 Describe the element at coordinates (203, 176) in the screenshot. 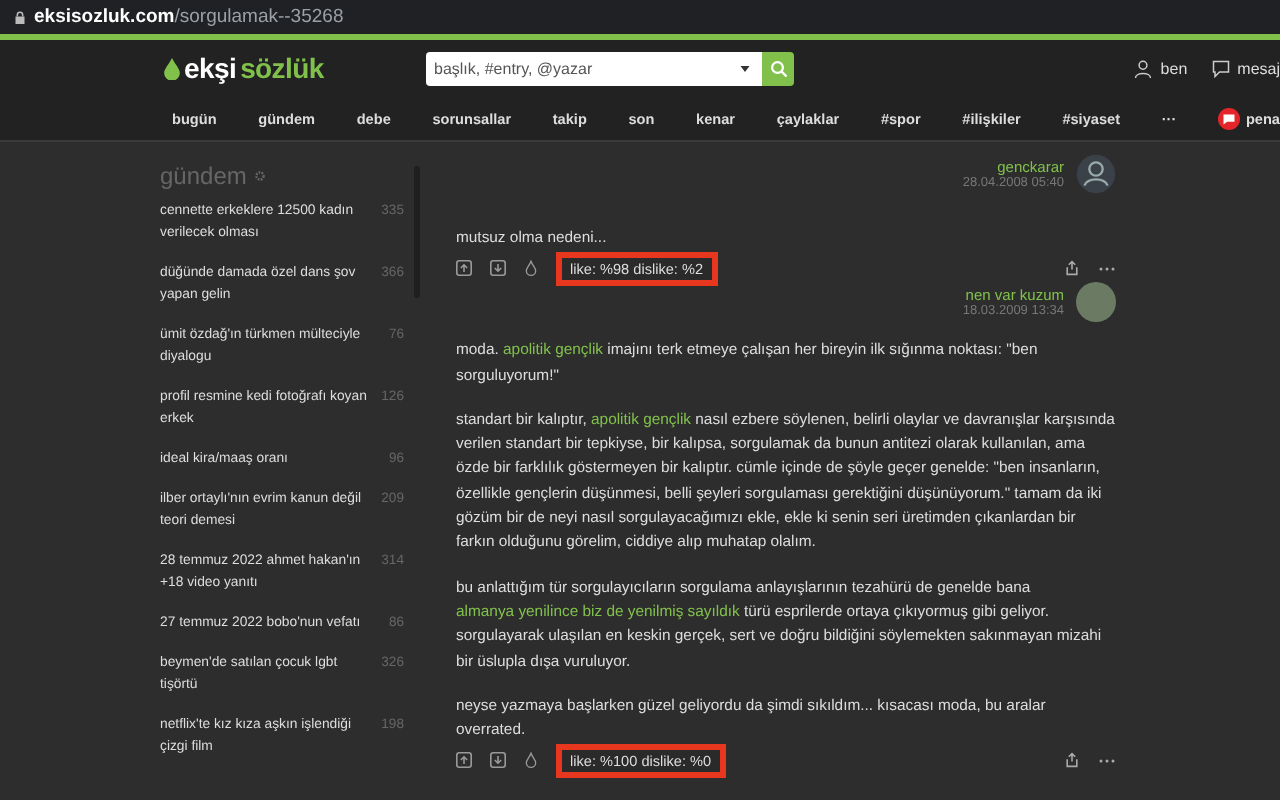

I see `sidebar-title: gündem` at that location.